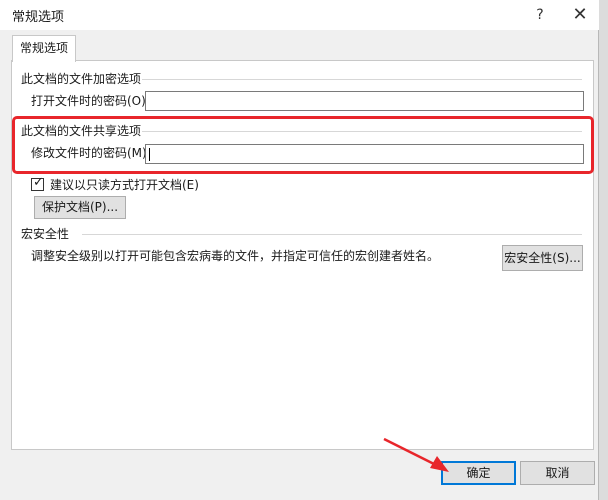 Image resolution: width=608 pixels, height=500 pixels. I want to click on arrow-head, so click(439, 464).